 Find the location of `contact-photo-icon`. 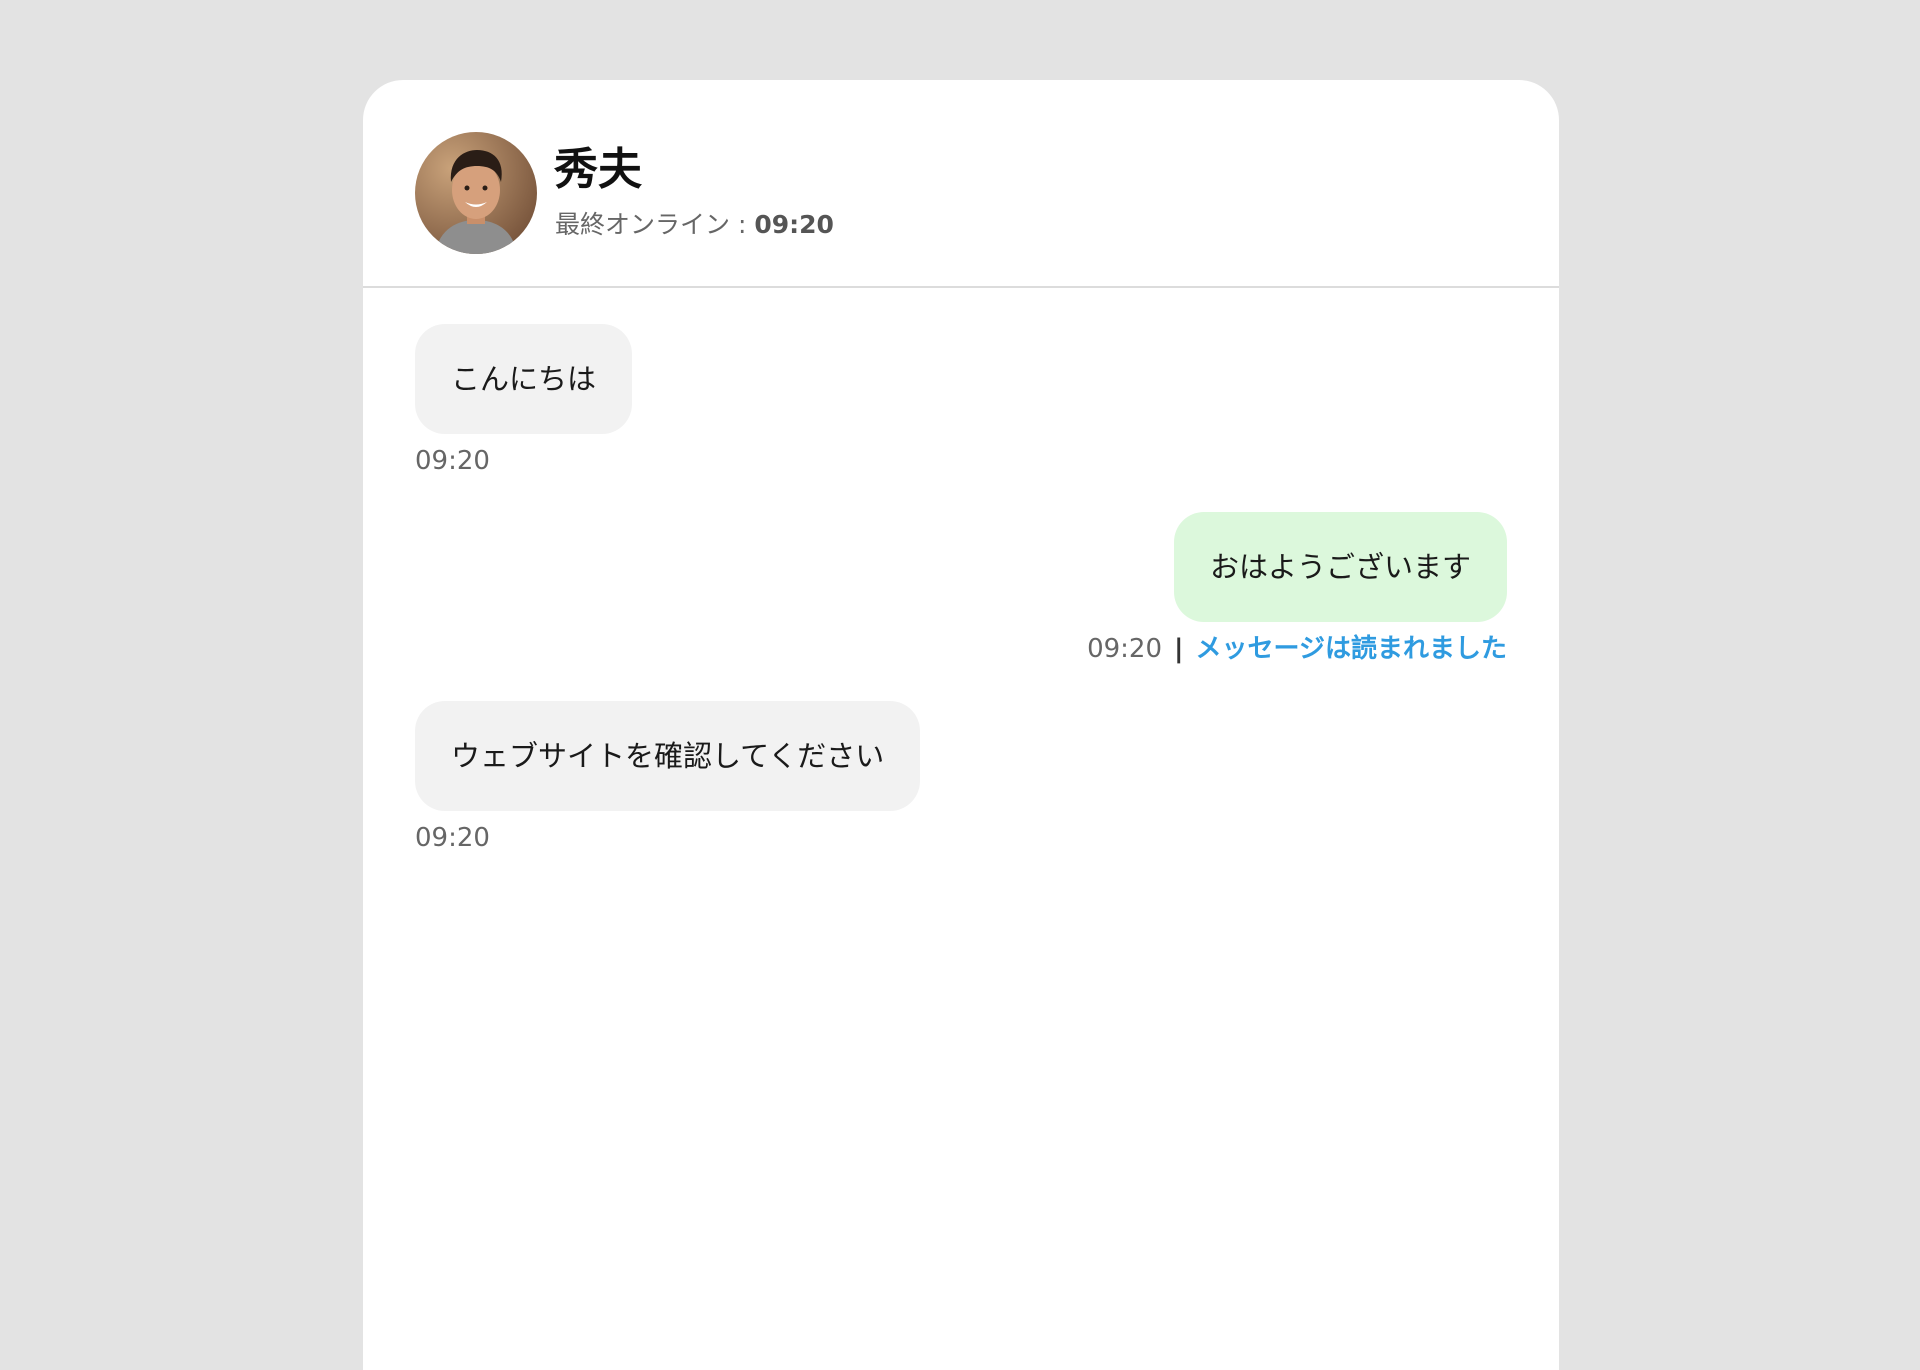

contact-photo-icon is located at coordinates (476, 193).